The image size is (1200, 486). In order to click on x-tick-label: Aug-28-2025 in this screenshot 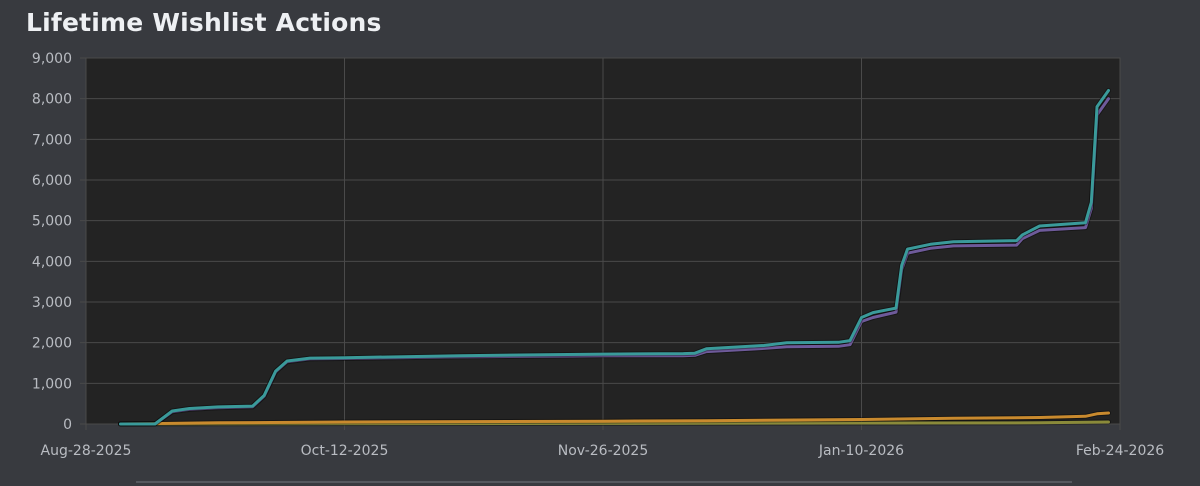, I will do `click(86, 451)`.